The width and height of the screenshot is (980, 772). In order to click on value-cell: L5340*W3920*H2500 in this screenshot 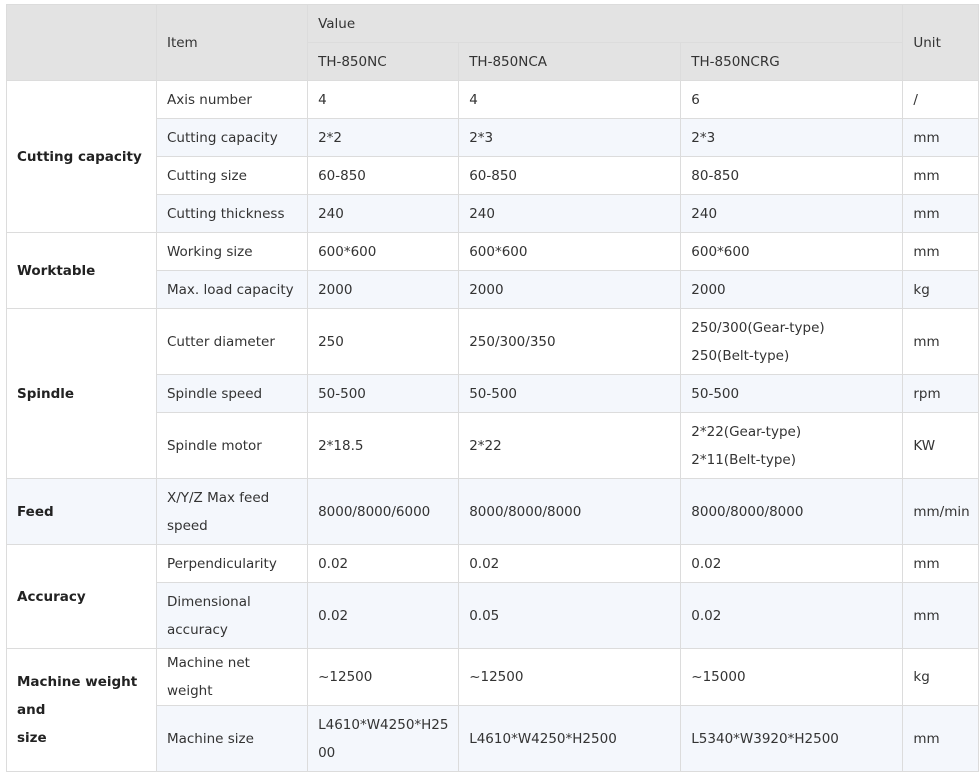, I will do `click(792, 738)`.